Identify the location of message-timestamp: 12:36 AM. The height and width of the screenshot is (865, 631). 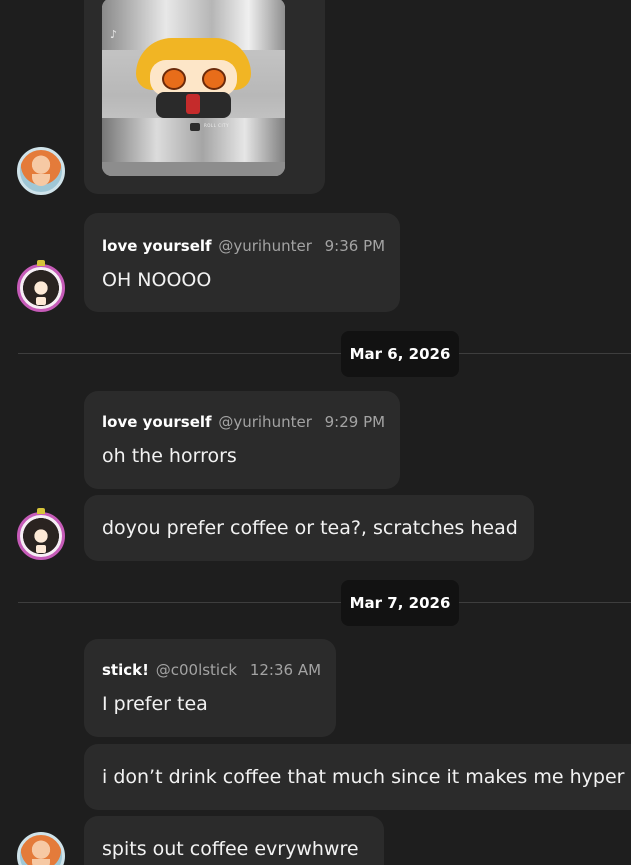
(285, 670).